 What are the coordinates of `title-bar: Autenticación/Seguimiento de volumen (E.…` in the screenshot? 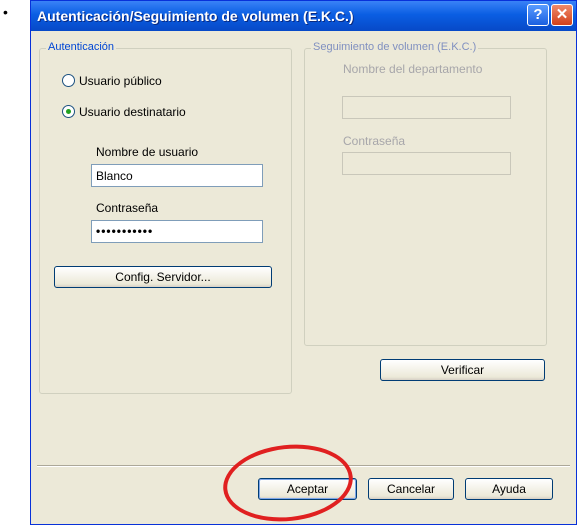 It's located at (303, 16).